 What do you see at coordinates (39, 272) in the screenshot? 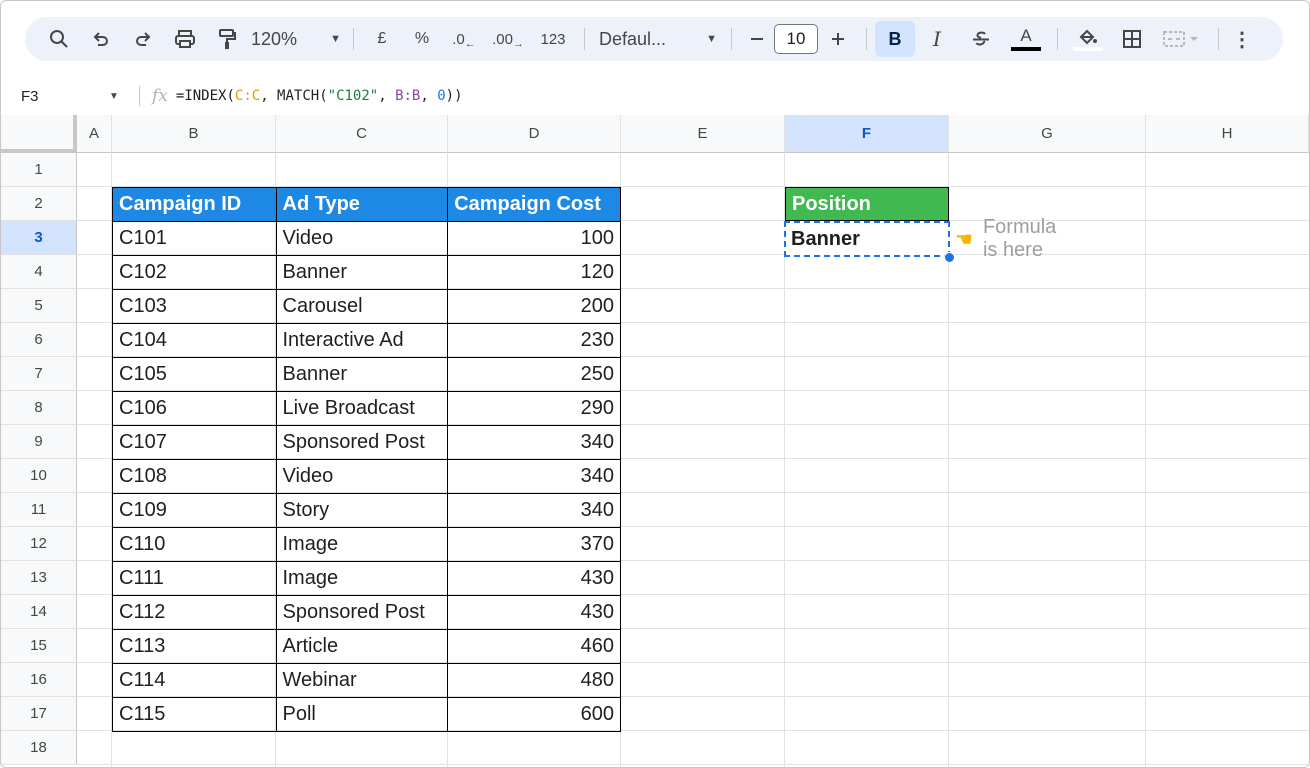
I see `row-header-4: 4` at bounding box center [39, 272].